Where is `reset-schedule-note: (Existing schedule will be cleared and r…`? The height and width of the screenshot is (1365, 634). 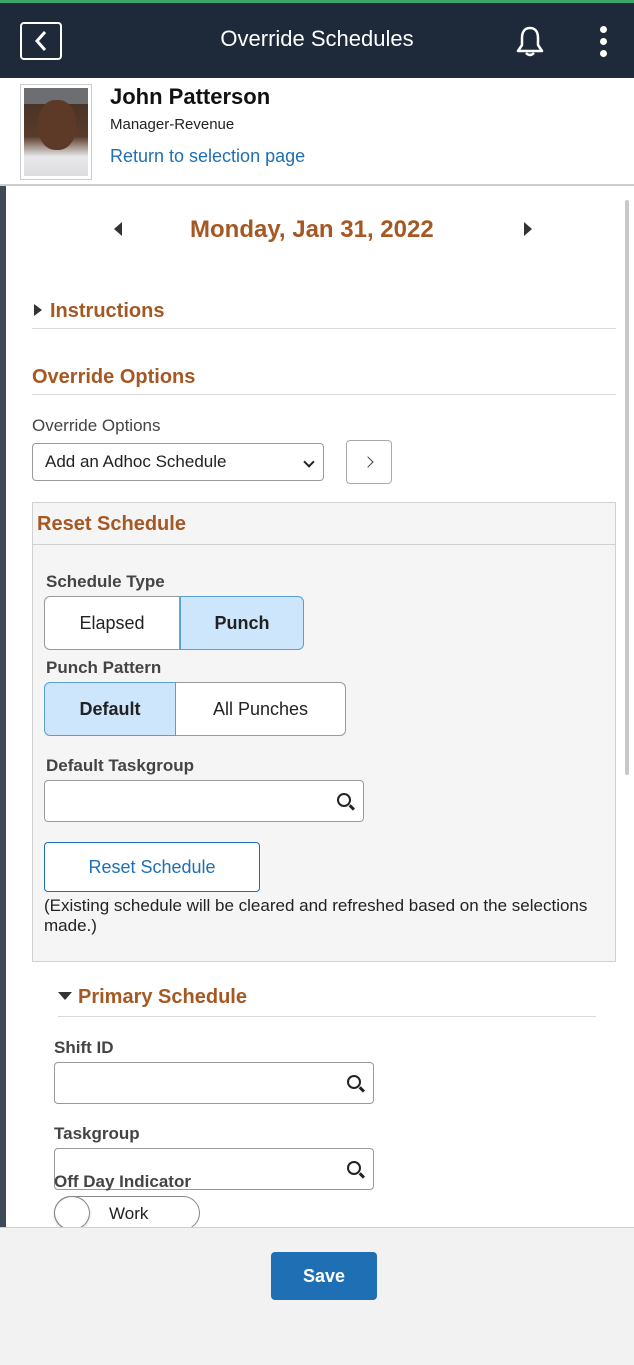
reset-schedule-note: (Existing schedule will be cleared and r… is located at coordinates (316, 915).